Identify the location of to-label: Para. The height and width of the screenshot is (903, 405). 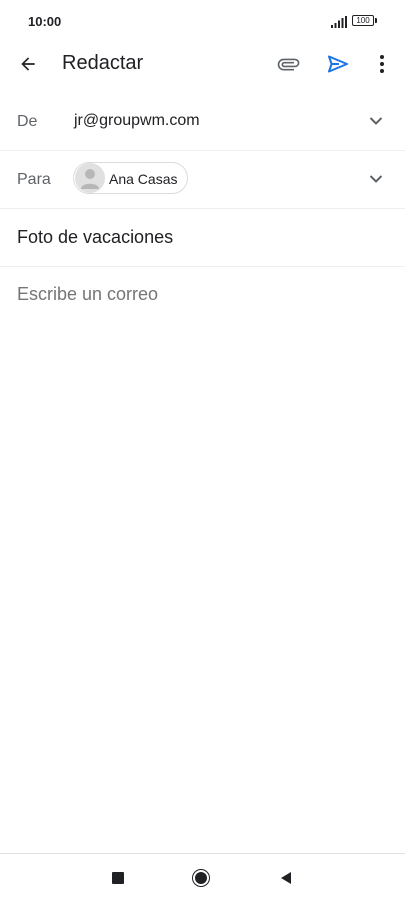
(34, 179).